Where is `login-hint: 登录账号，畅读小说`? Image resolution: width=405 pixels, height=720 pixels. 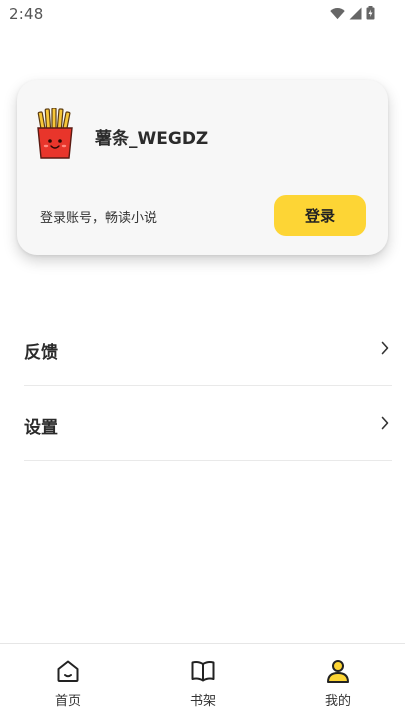 login-hint: 登录账号，畅读小说 is located at coordinates (99, 218).